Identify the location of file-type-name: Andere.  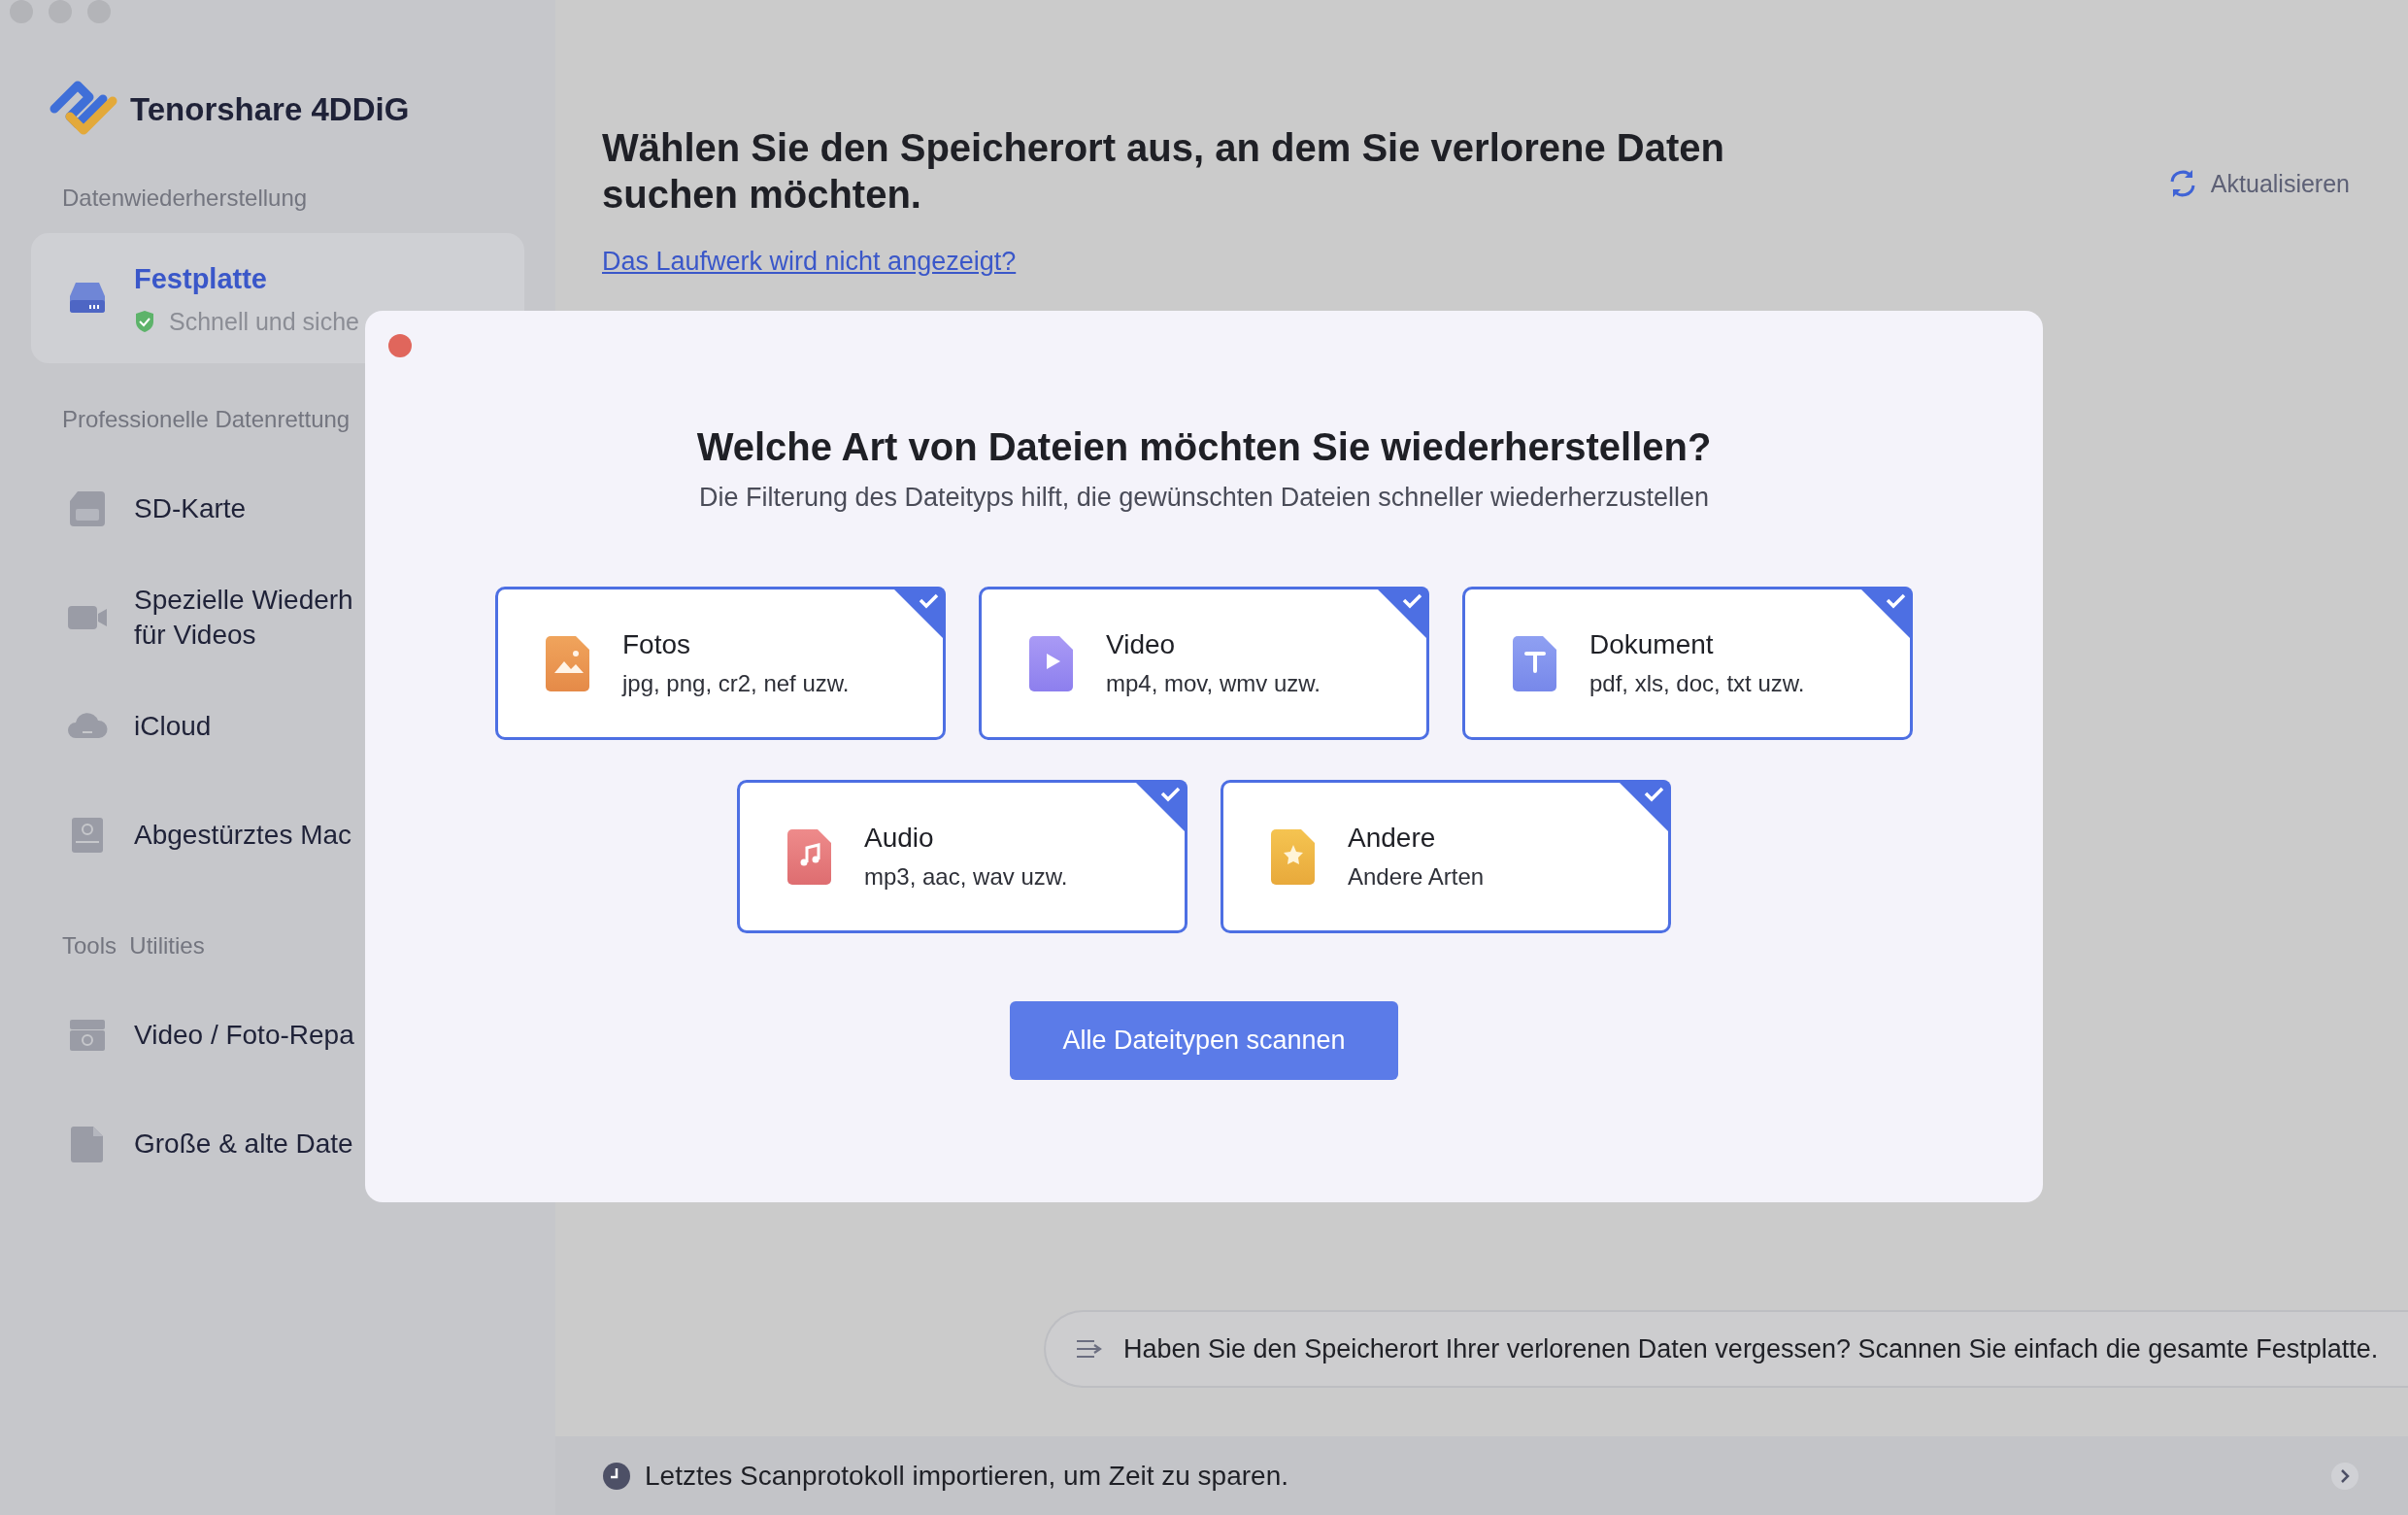
(1393, 838).